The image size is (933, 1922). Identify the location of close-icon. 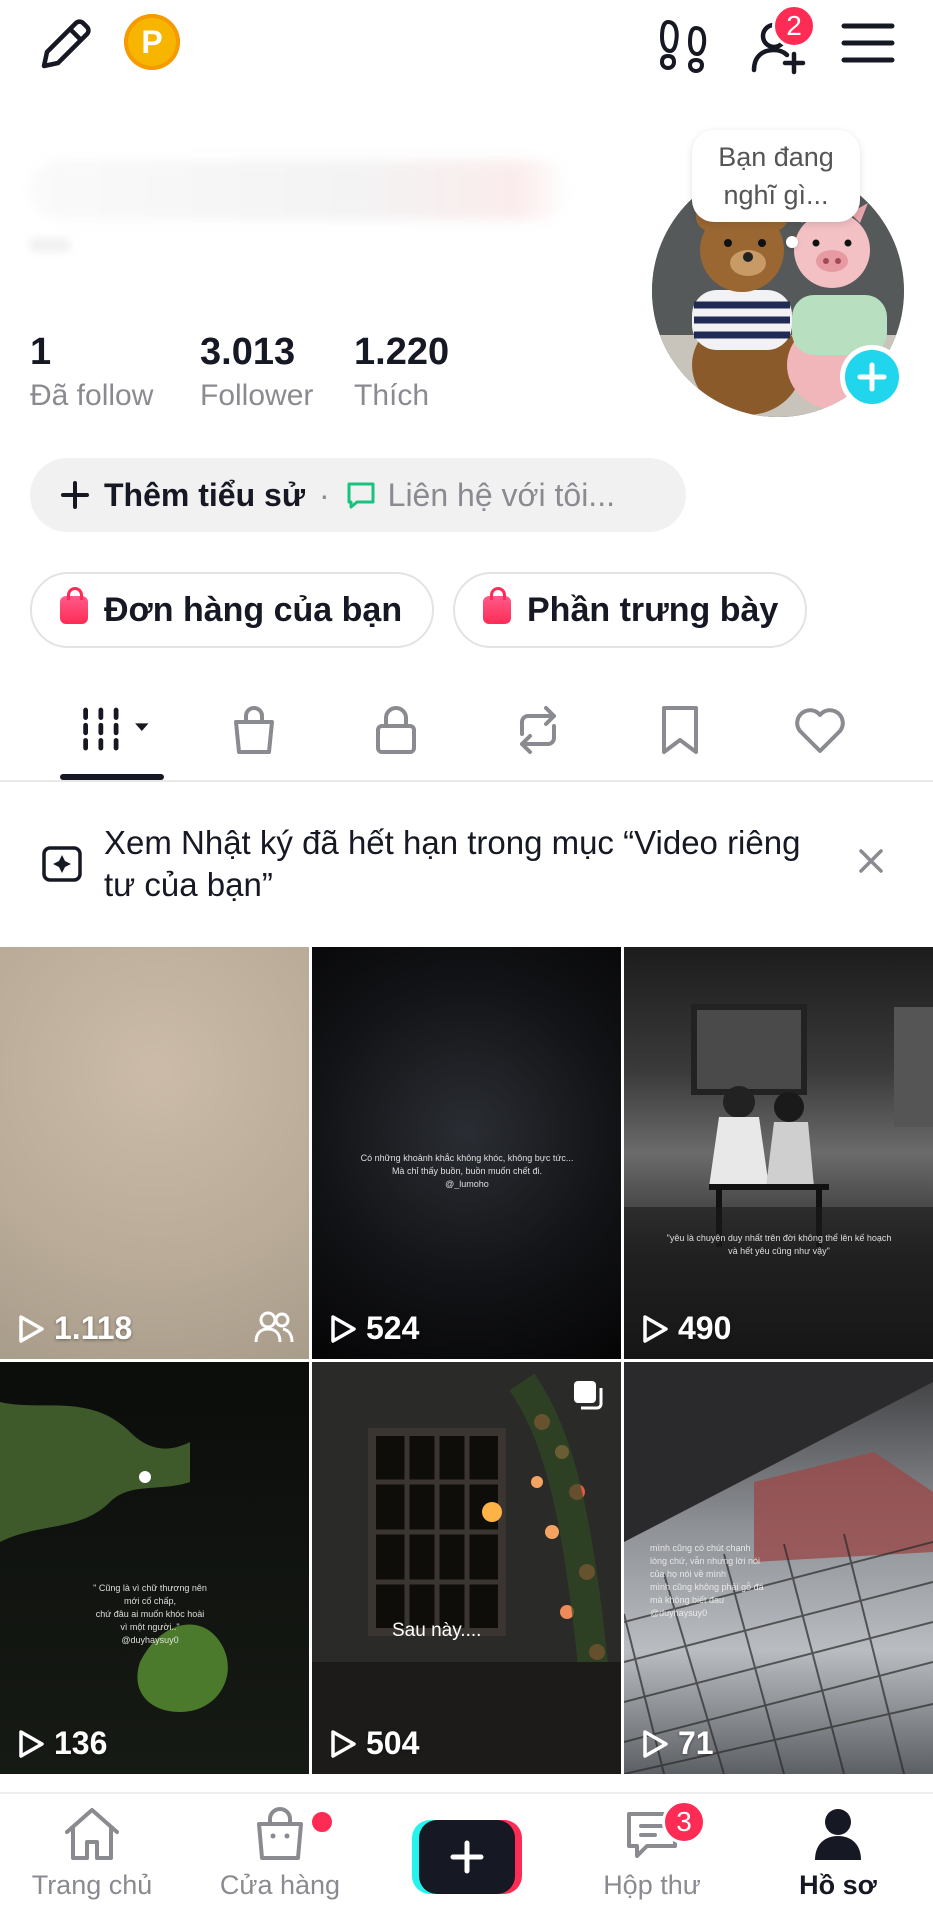
(871, 861).